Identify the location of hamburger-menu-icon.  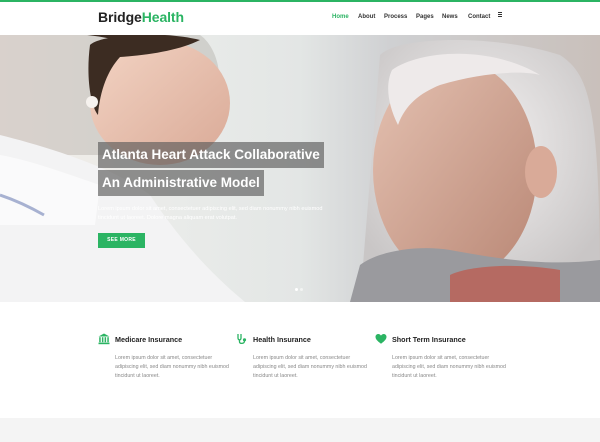
(500, 14).